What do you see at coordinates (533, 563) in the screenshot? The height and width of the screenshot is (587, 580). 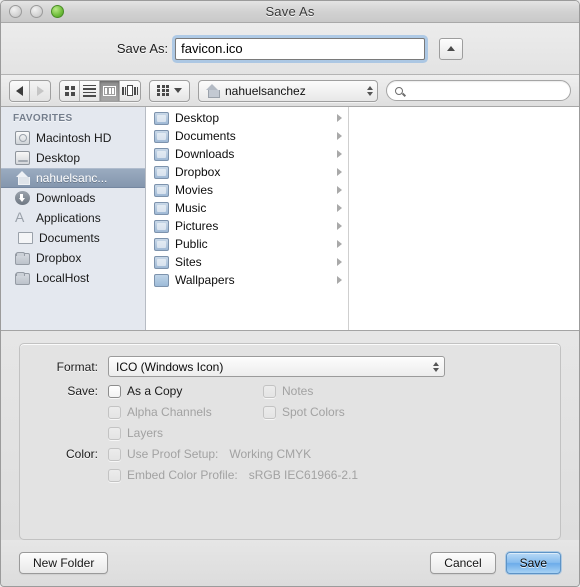 I see `save-button: Save` at bounding box center [533, 563].